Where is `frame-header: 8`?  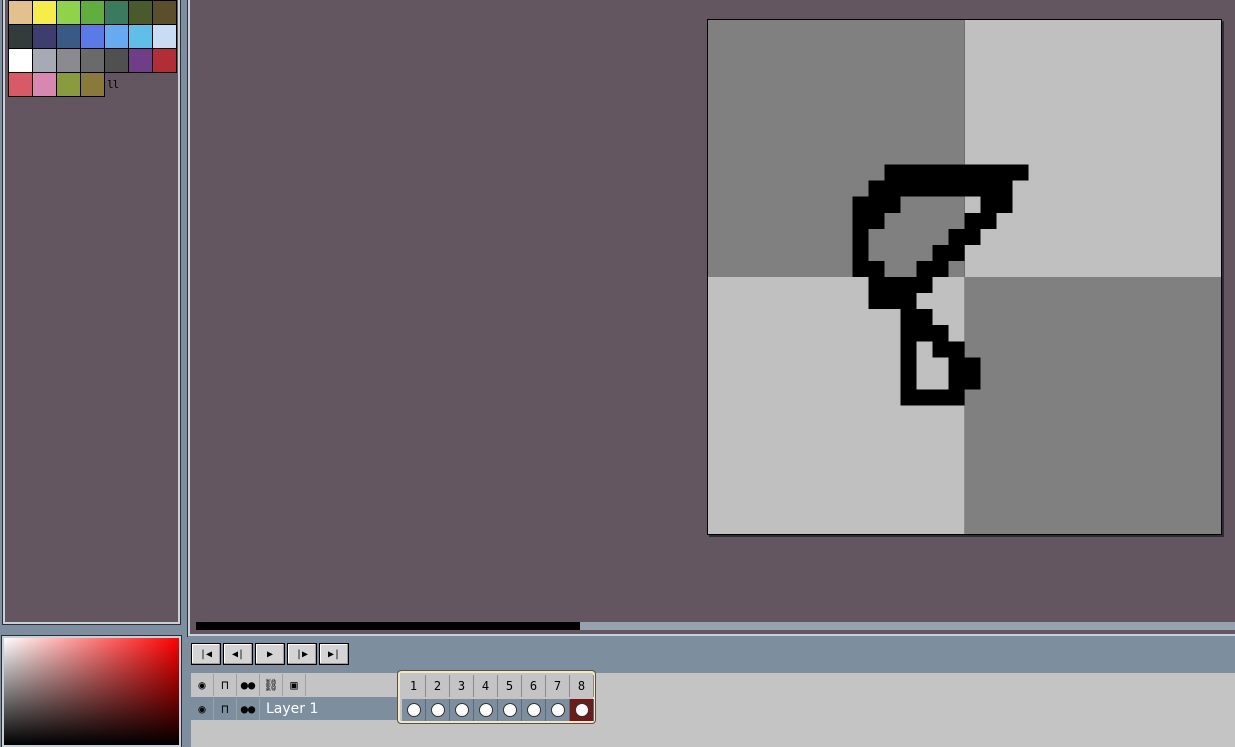
frame-header: 8 is located at coordinates (582, 686).